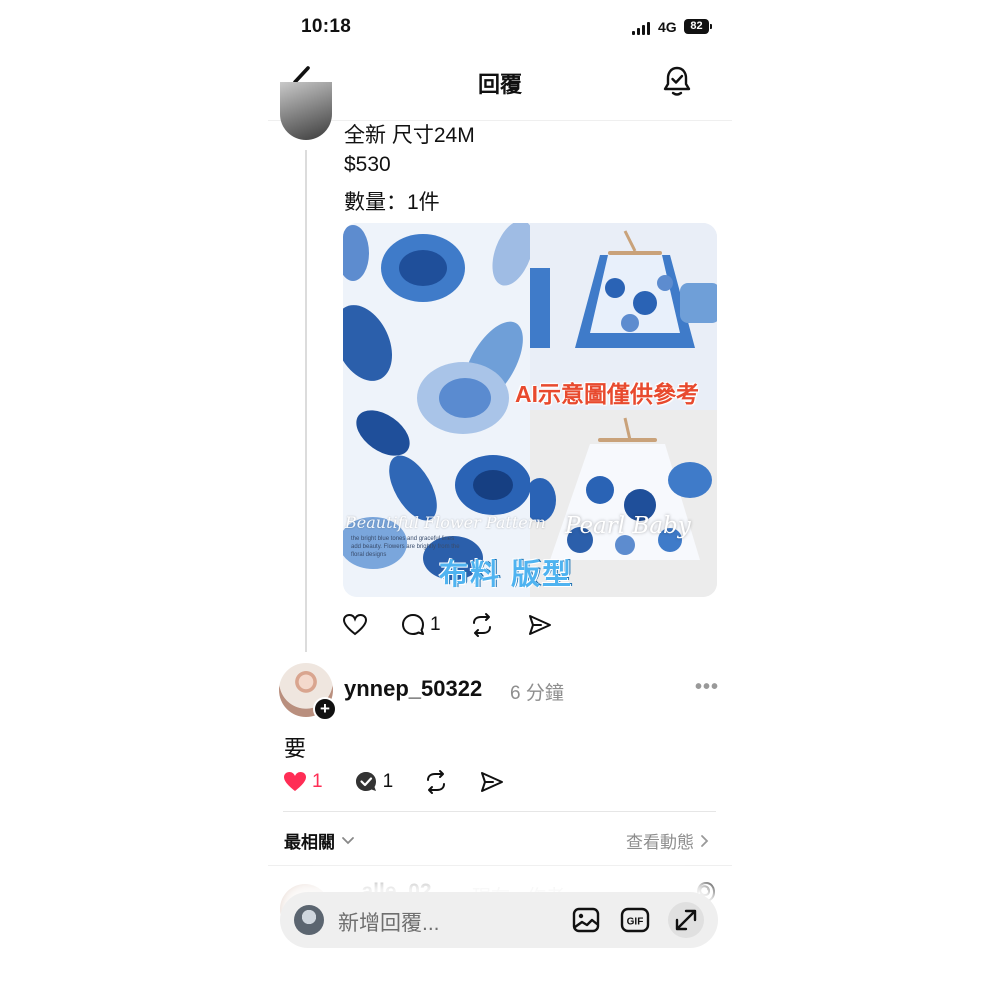 This screenshot has width=1000, height=1000. What do you see at coordinates (435, 624) in the screenshot?
I see `comment-count: 1` at bounding box center [435, 624].